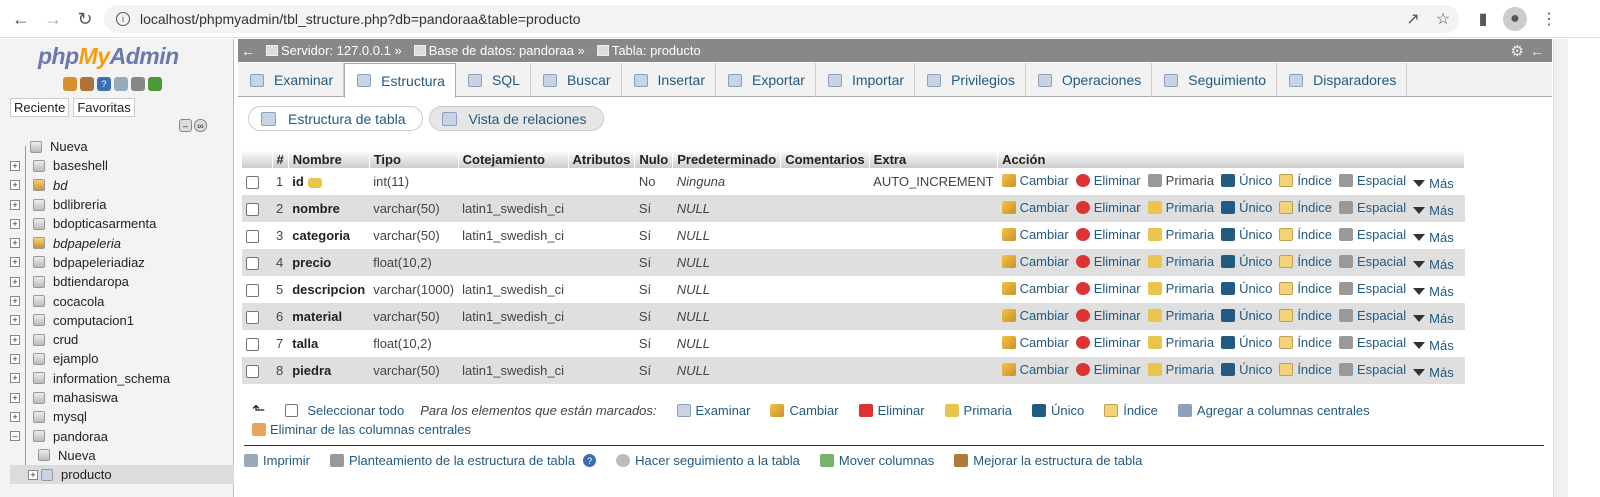 This screenshot has width=1600, height=497. Describe the element at coordinates (1215, 80) in the screenshot. I see `tab-seguimiento: Seguimiento` at that location.